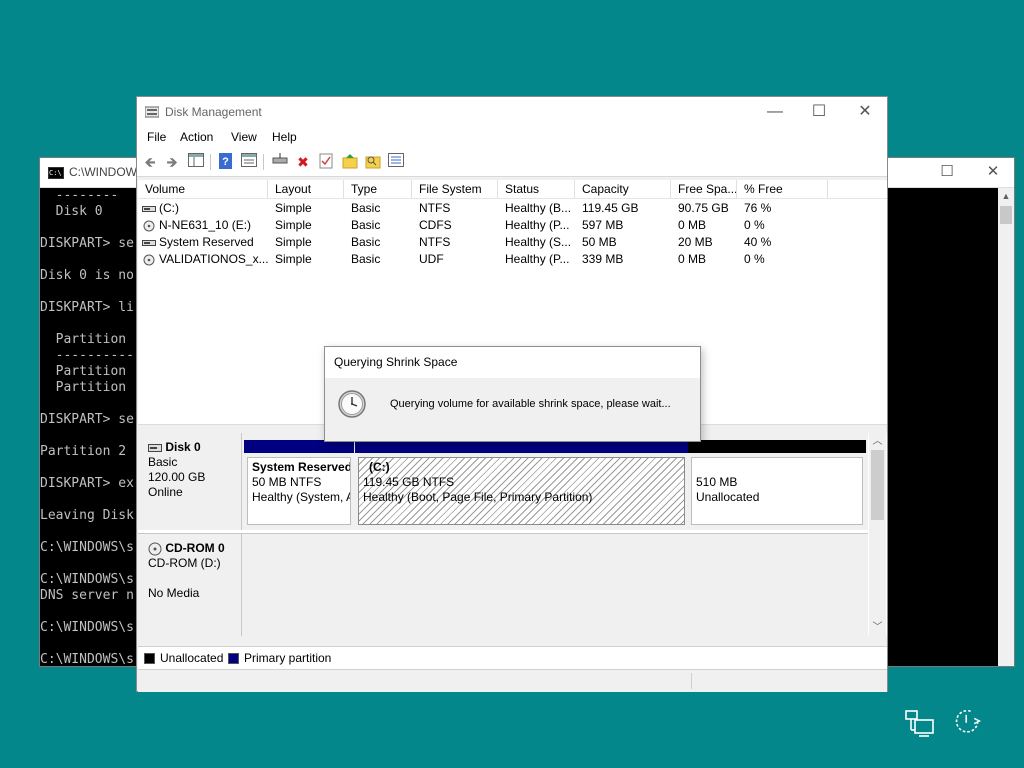  What do you see at coordinates (536, 189) in the screenshot?
I see `column-status: Status` at bounding box center [536, 189].